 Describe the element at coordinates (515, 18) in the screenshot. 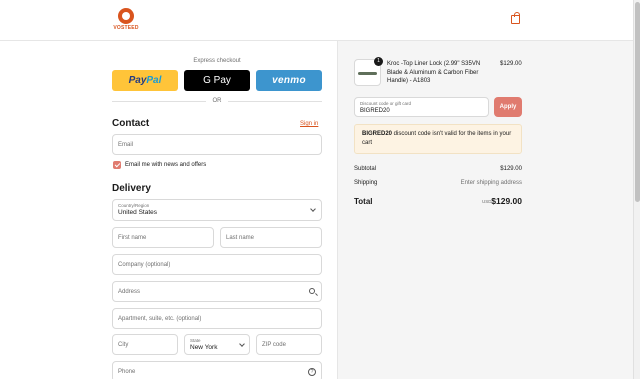

I see `shopping-bag-icon` at that location.